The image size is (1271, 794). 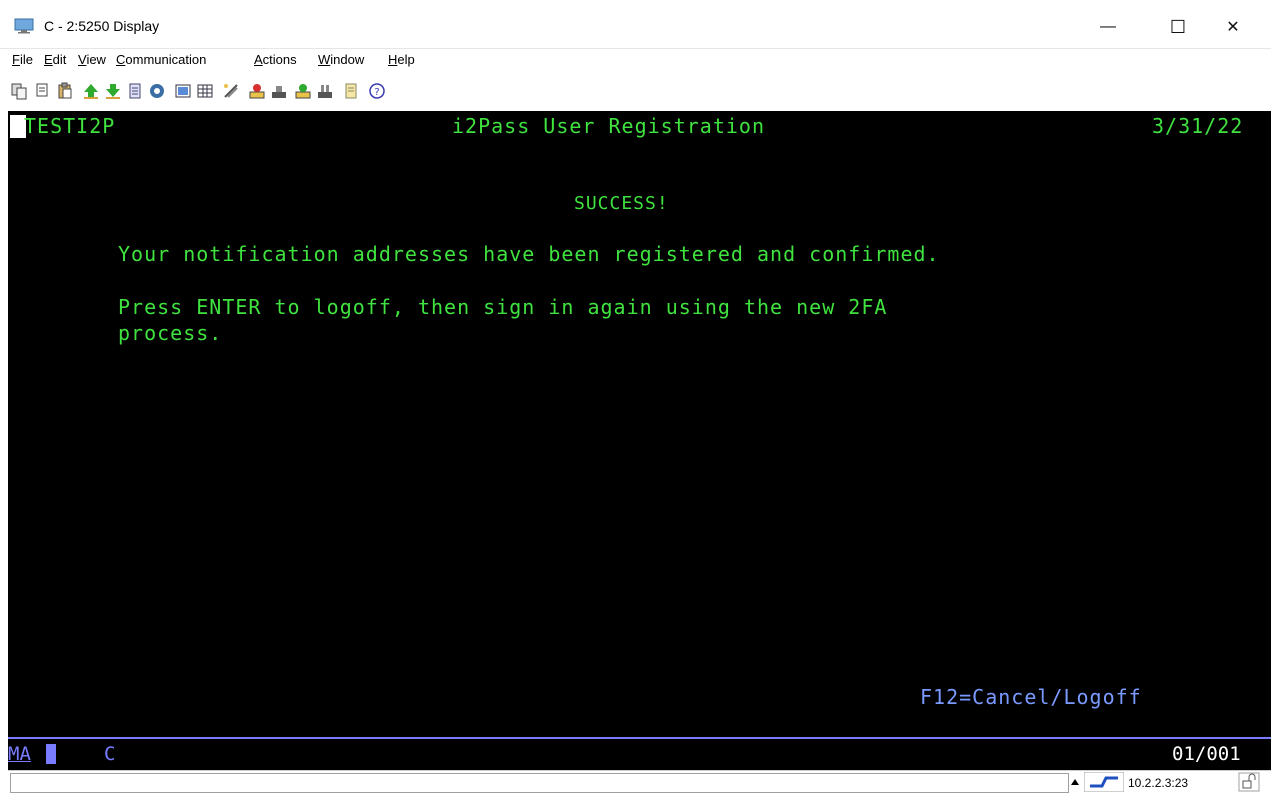 What do you see at coordinates (19, 91) in the screenshot?
I see `copy-icon` at bounding box center [19, 91].